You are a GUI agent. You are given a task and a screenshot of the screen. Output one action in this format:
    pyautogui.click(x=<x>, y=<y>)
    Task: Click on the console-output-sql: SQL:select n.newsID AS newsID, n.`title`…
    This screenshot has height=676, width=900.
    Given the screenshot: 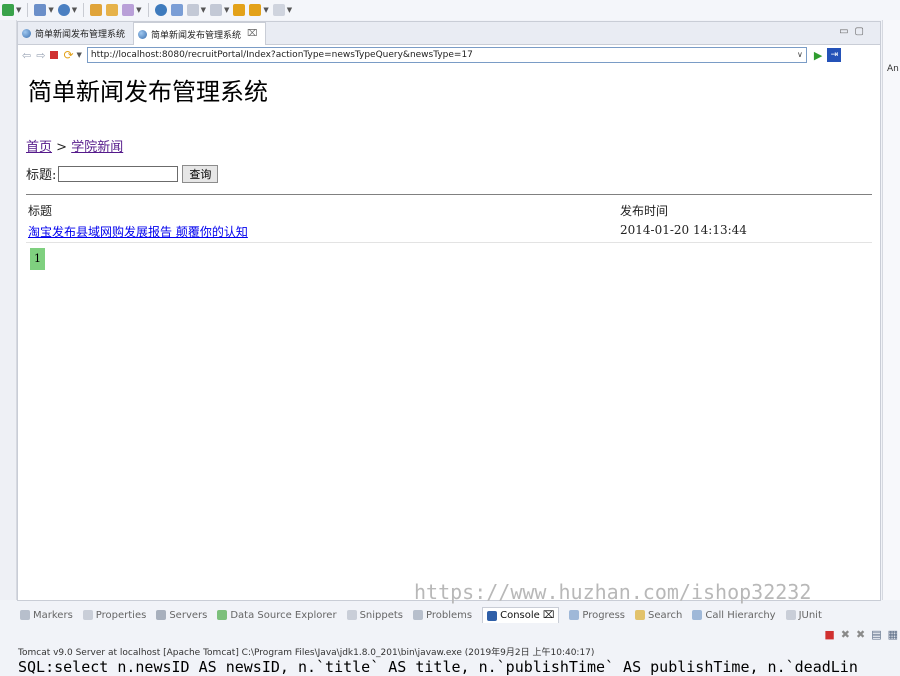 What is the action you would take?
    pyautogui.click(x=438, y=667)
    